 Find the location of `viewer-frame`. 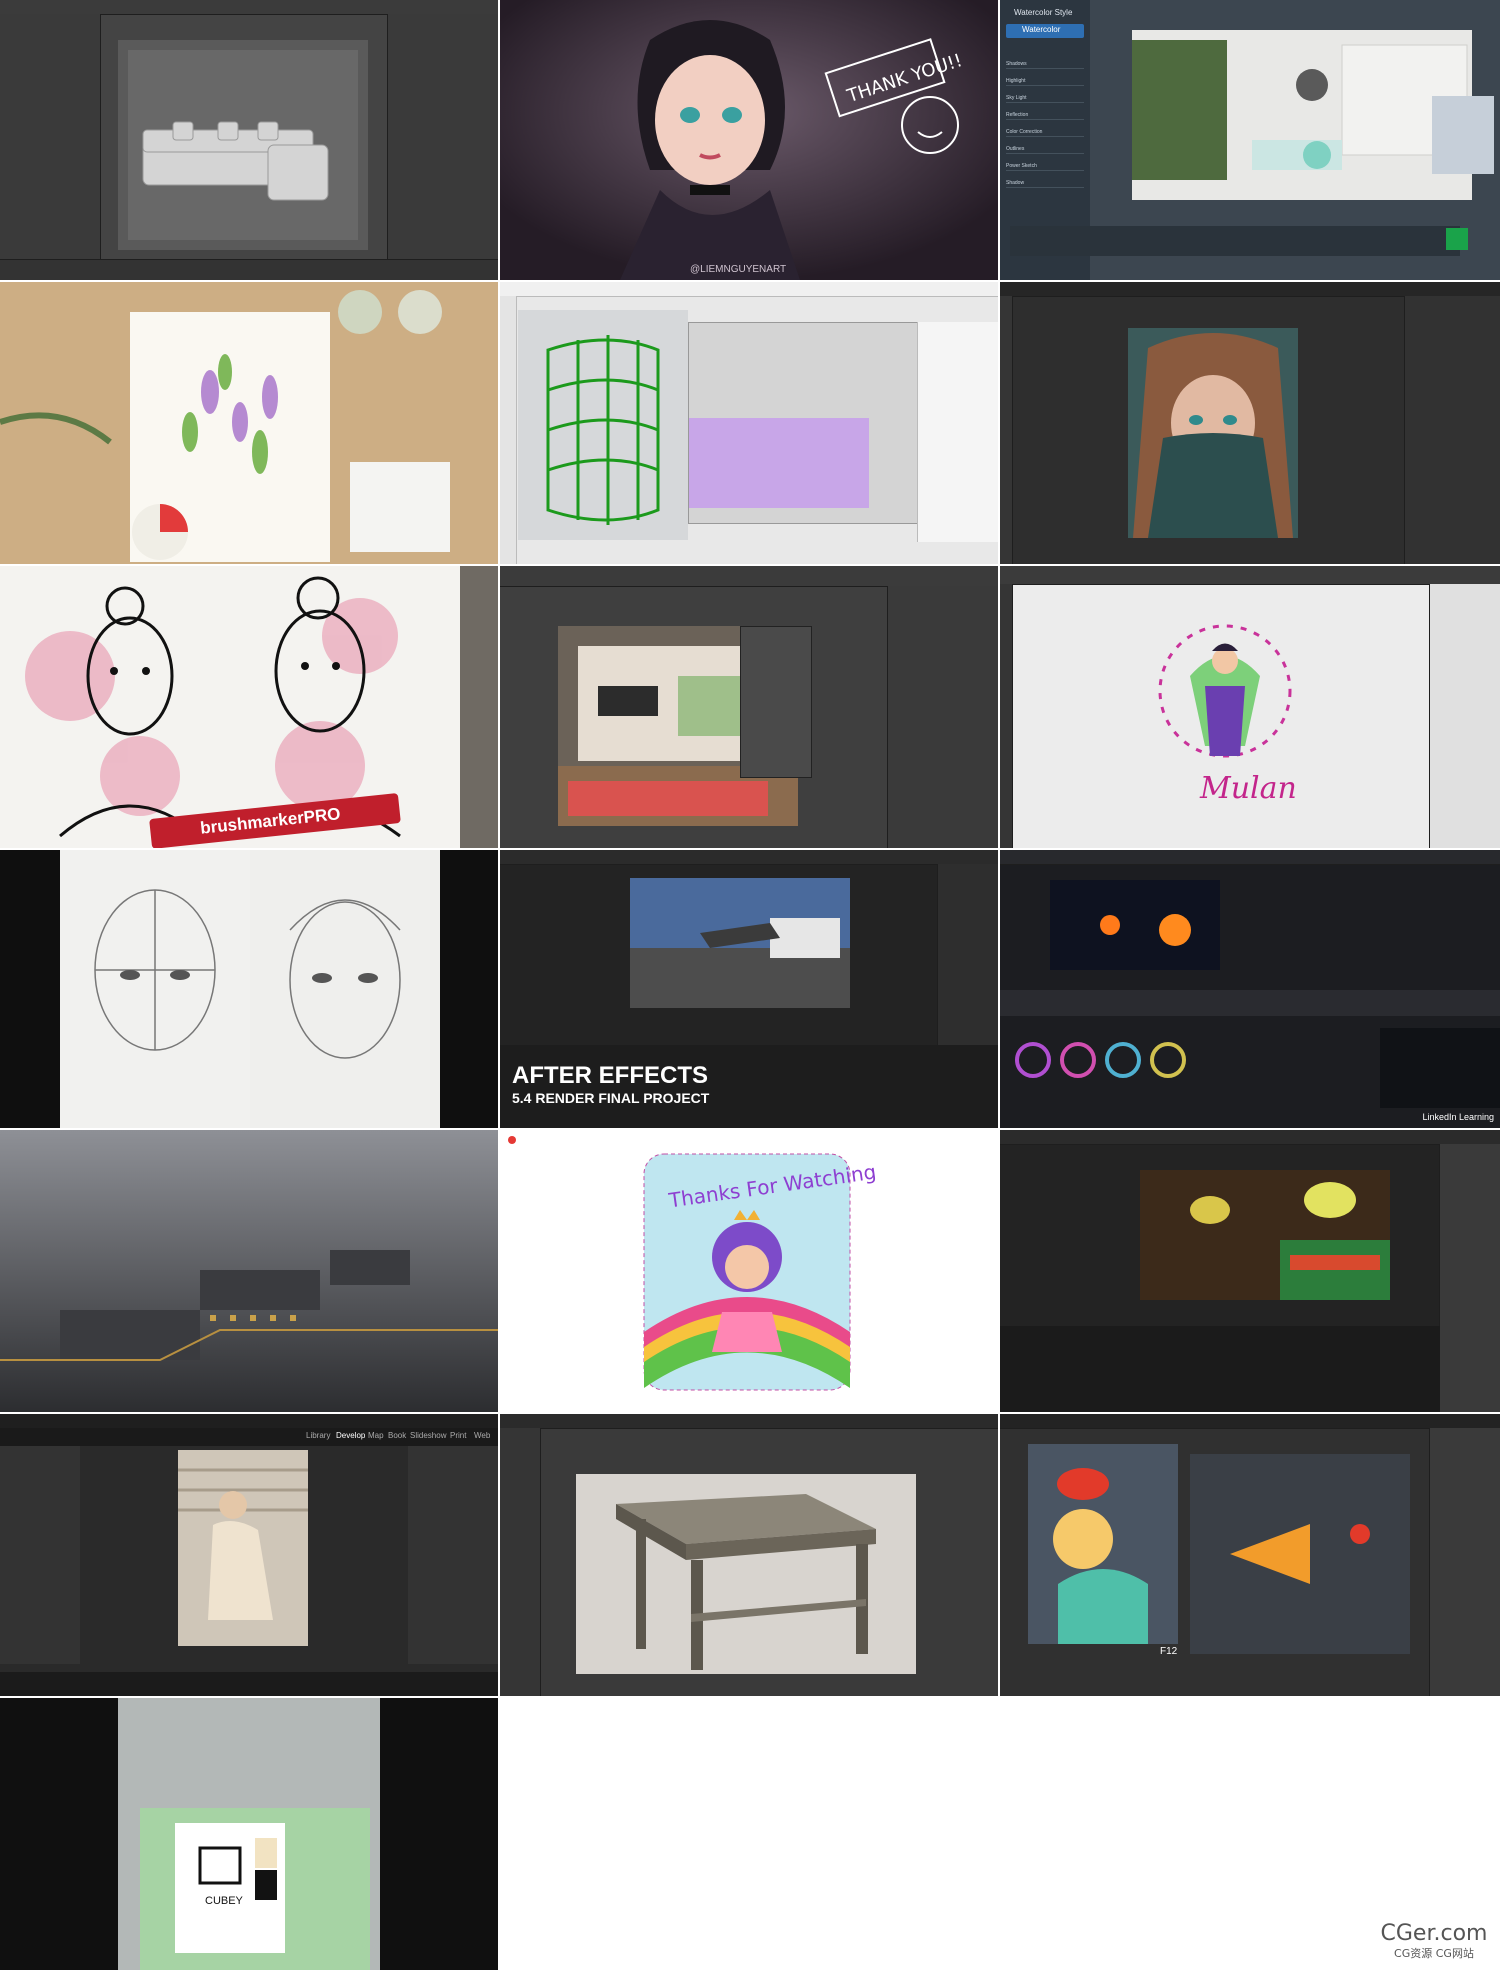

viewer-frame is located at coordinates (1135, 925).